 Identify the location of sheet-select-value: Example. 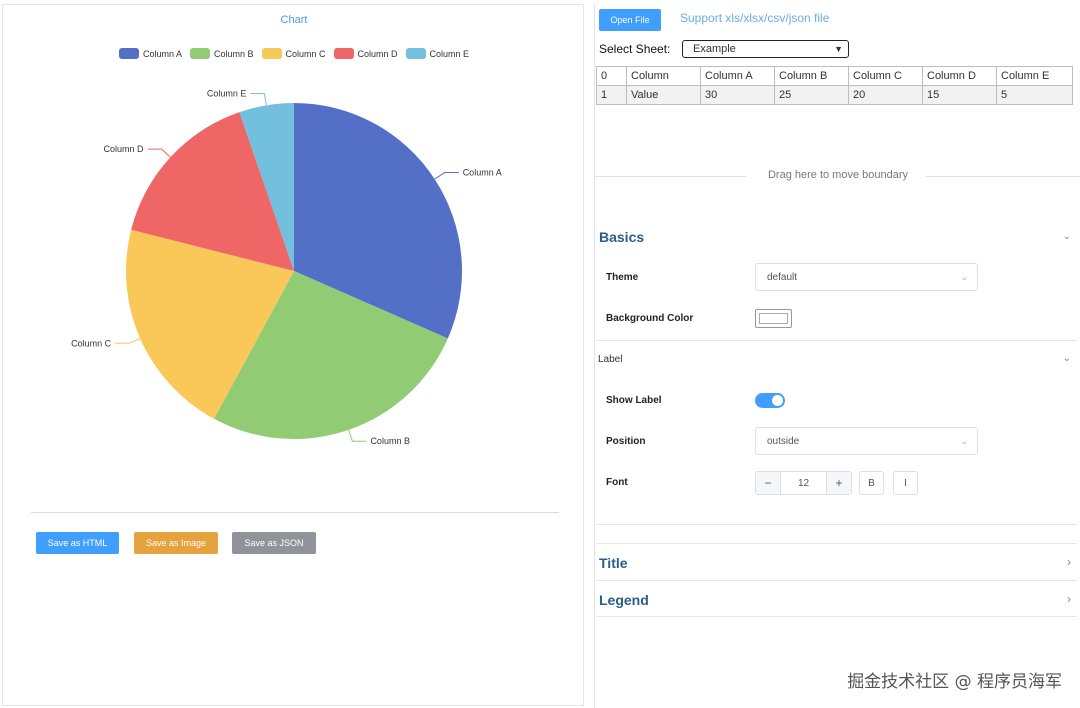
(714, 49).